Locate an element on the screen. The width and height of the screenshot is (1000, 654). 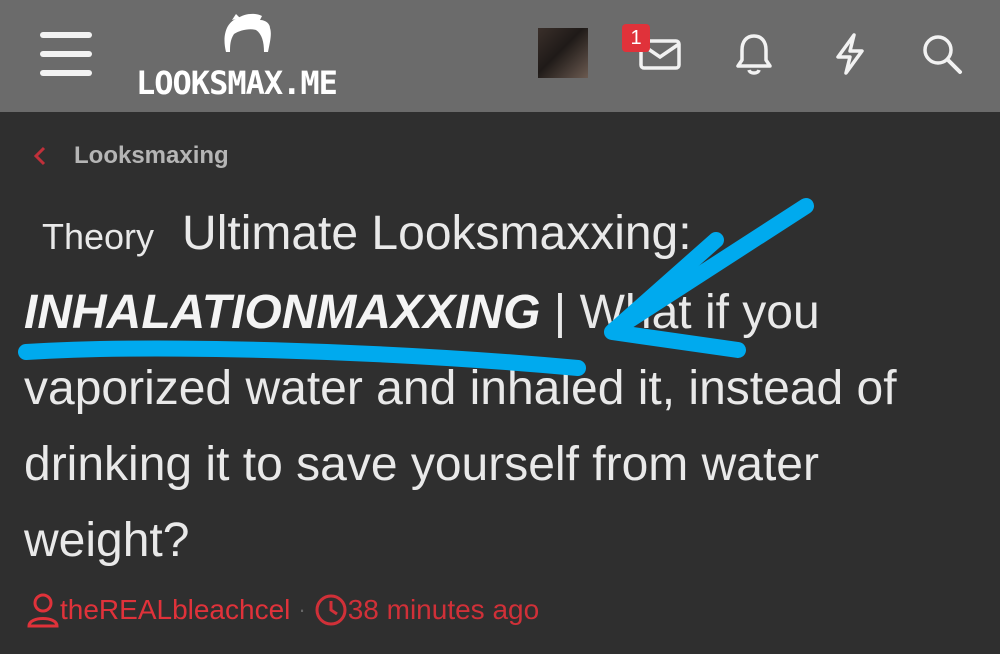
search-button is located at coordinates (942, 54).